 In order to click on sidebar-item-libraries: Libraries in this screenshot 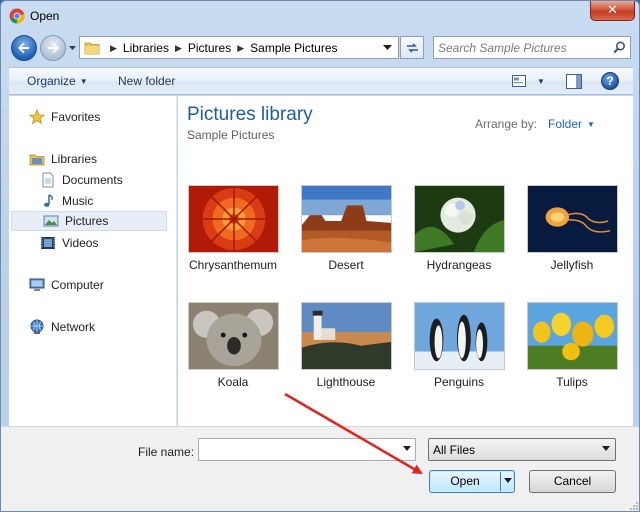, I will do `click(88, 159)`.